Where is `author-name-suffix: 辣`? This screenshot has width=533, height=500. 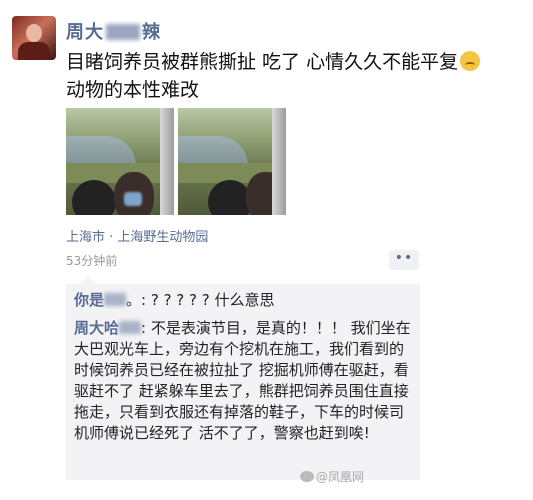
author-name-suffix: 辣 is located at coordinates (151, 32).